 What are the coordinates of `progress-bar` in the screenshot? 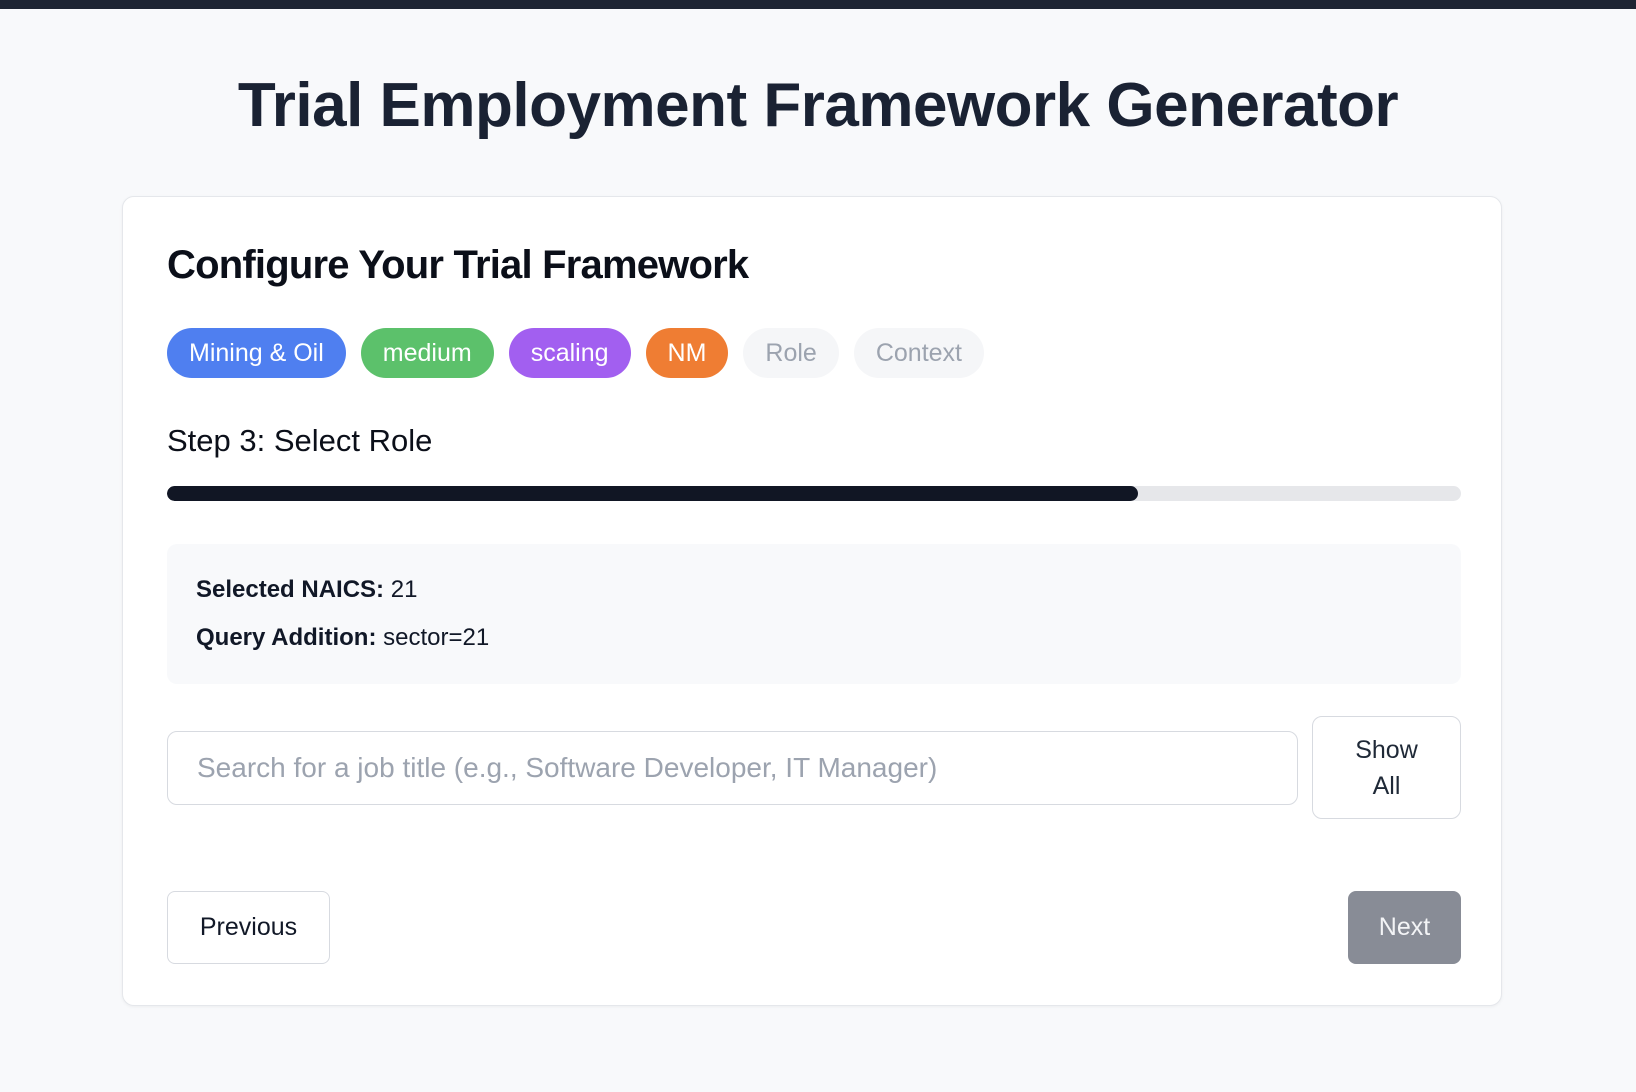 It's located at (814, 493).